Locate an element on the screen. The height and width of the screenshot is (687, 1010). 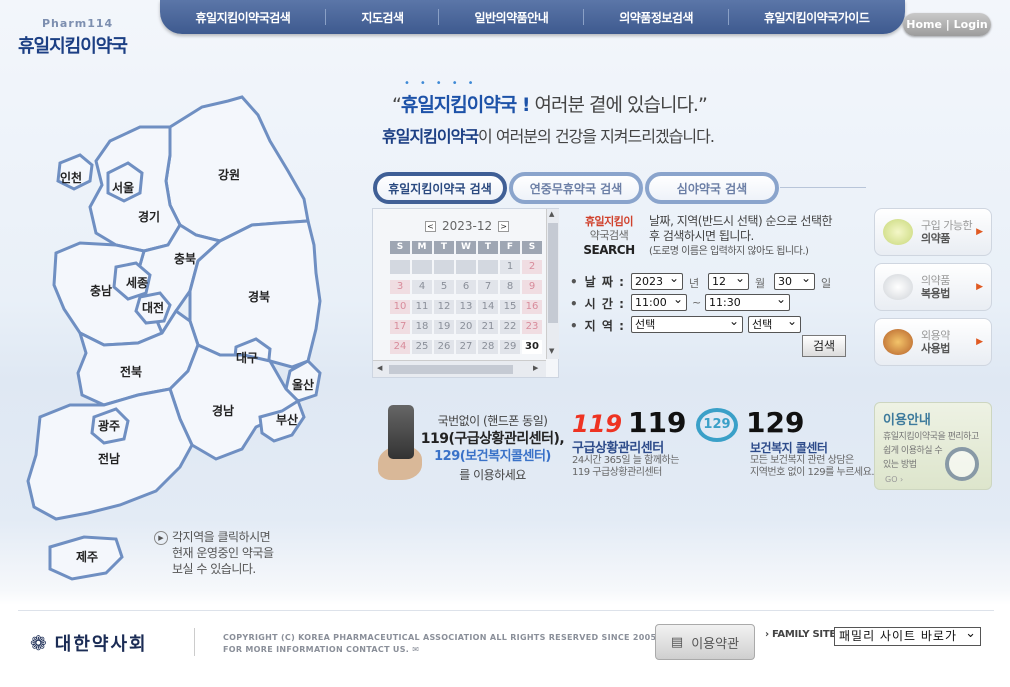
scroll-up-icon: ▲ is located at coordinates (551, 214).